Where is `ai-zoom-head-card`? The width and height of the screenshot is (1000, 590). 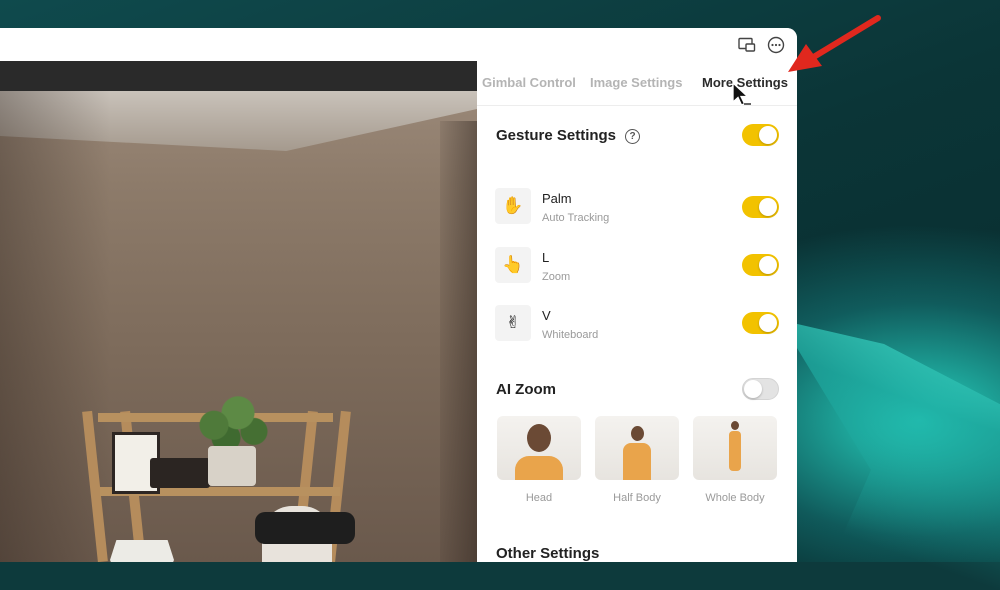 ai-zoom-head-card is located at coordinates (539, 448).